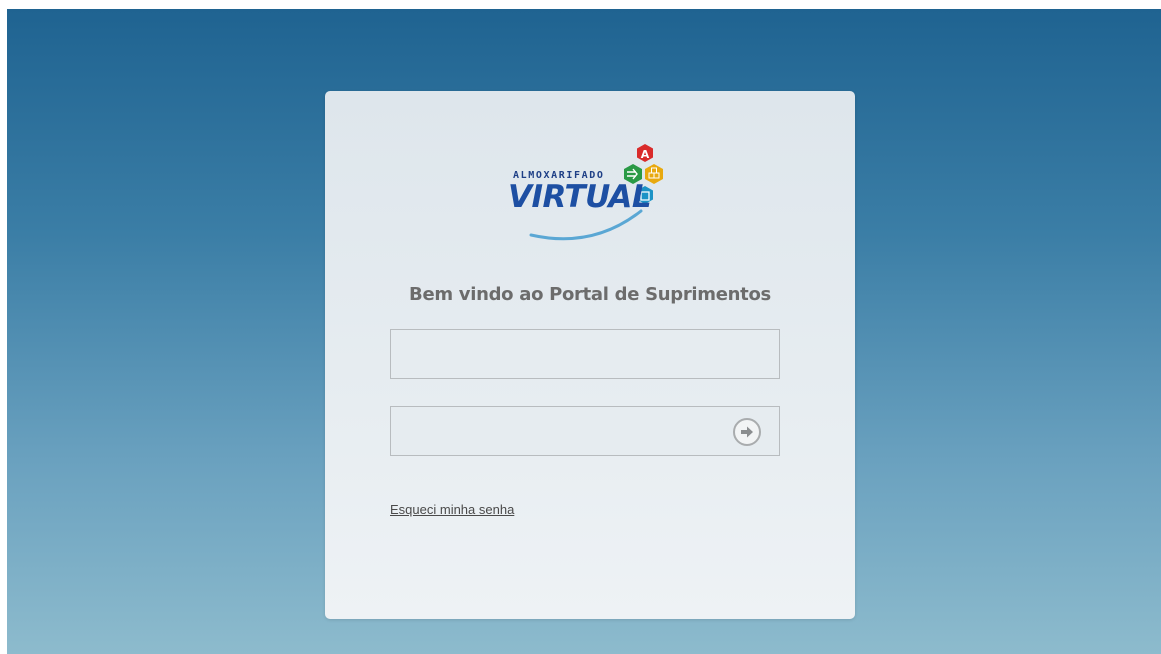 The image size is (1161, 654). Describe the element at coordinates (590, 294) in the screenshot. I see `welcome-title: Bem vindo ao Portal de Suprimentos` at that location.